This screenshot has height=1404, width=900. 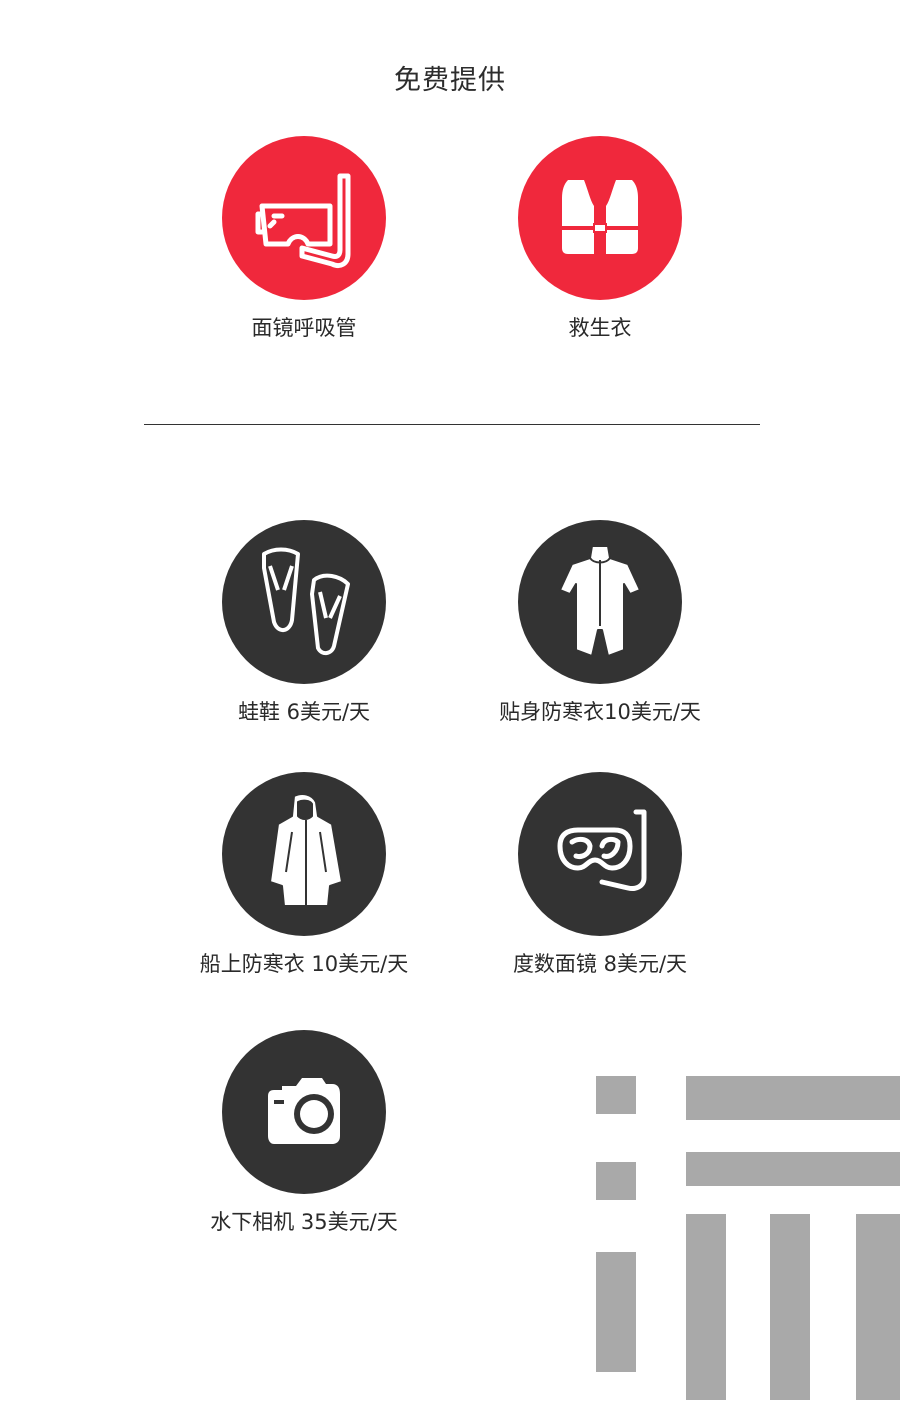 What do you see at coordinates (304, 328) in the screenshot?
I see `free-item-label: 面镜呼吸管` at bounding box center [304, 328].